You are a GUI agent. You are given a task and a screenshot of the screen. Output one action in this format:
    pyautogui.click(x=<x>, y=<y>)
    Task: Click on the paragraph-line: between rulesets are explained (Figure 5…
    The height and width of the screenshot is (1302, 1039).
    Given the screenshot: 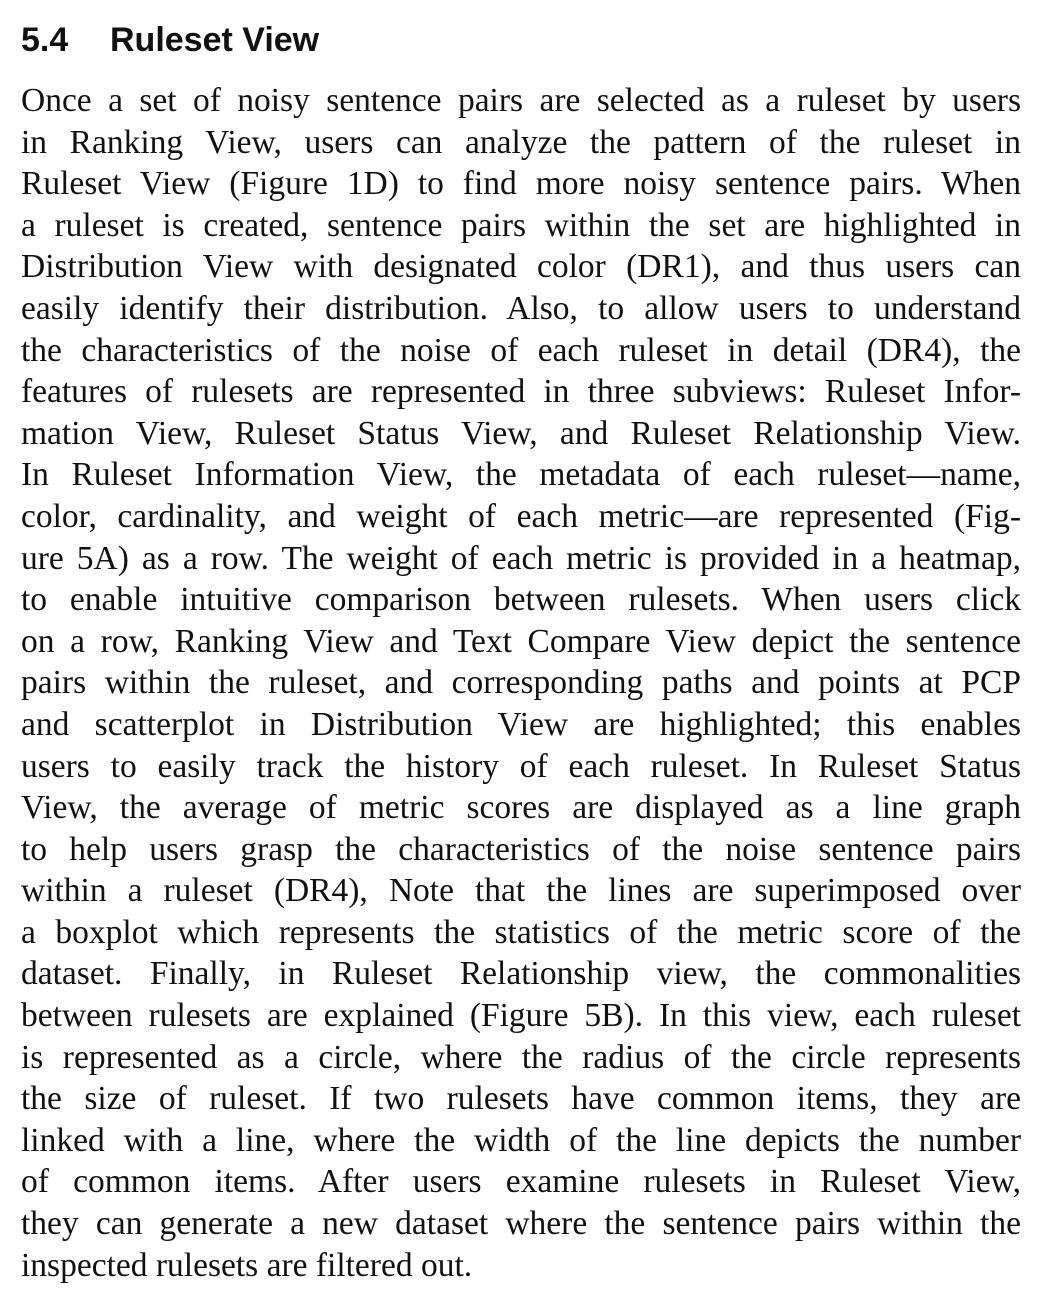 What is the action you would take?
    pyautogui.click(x=521, y=1016)
    